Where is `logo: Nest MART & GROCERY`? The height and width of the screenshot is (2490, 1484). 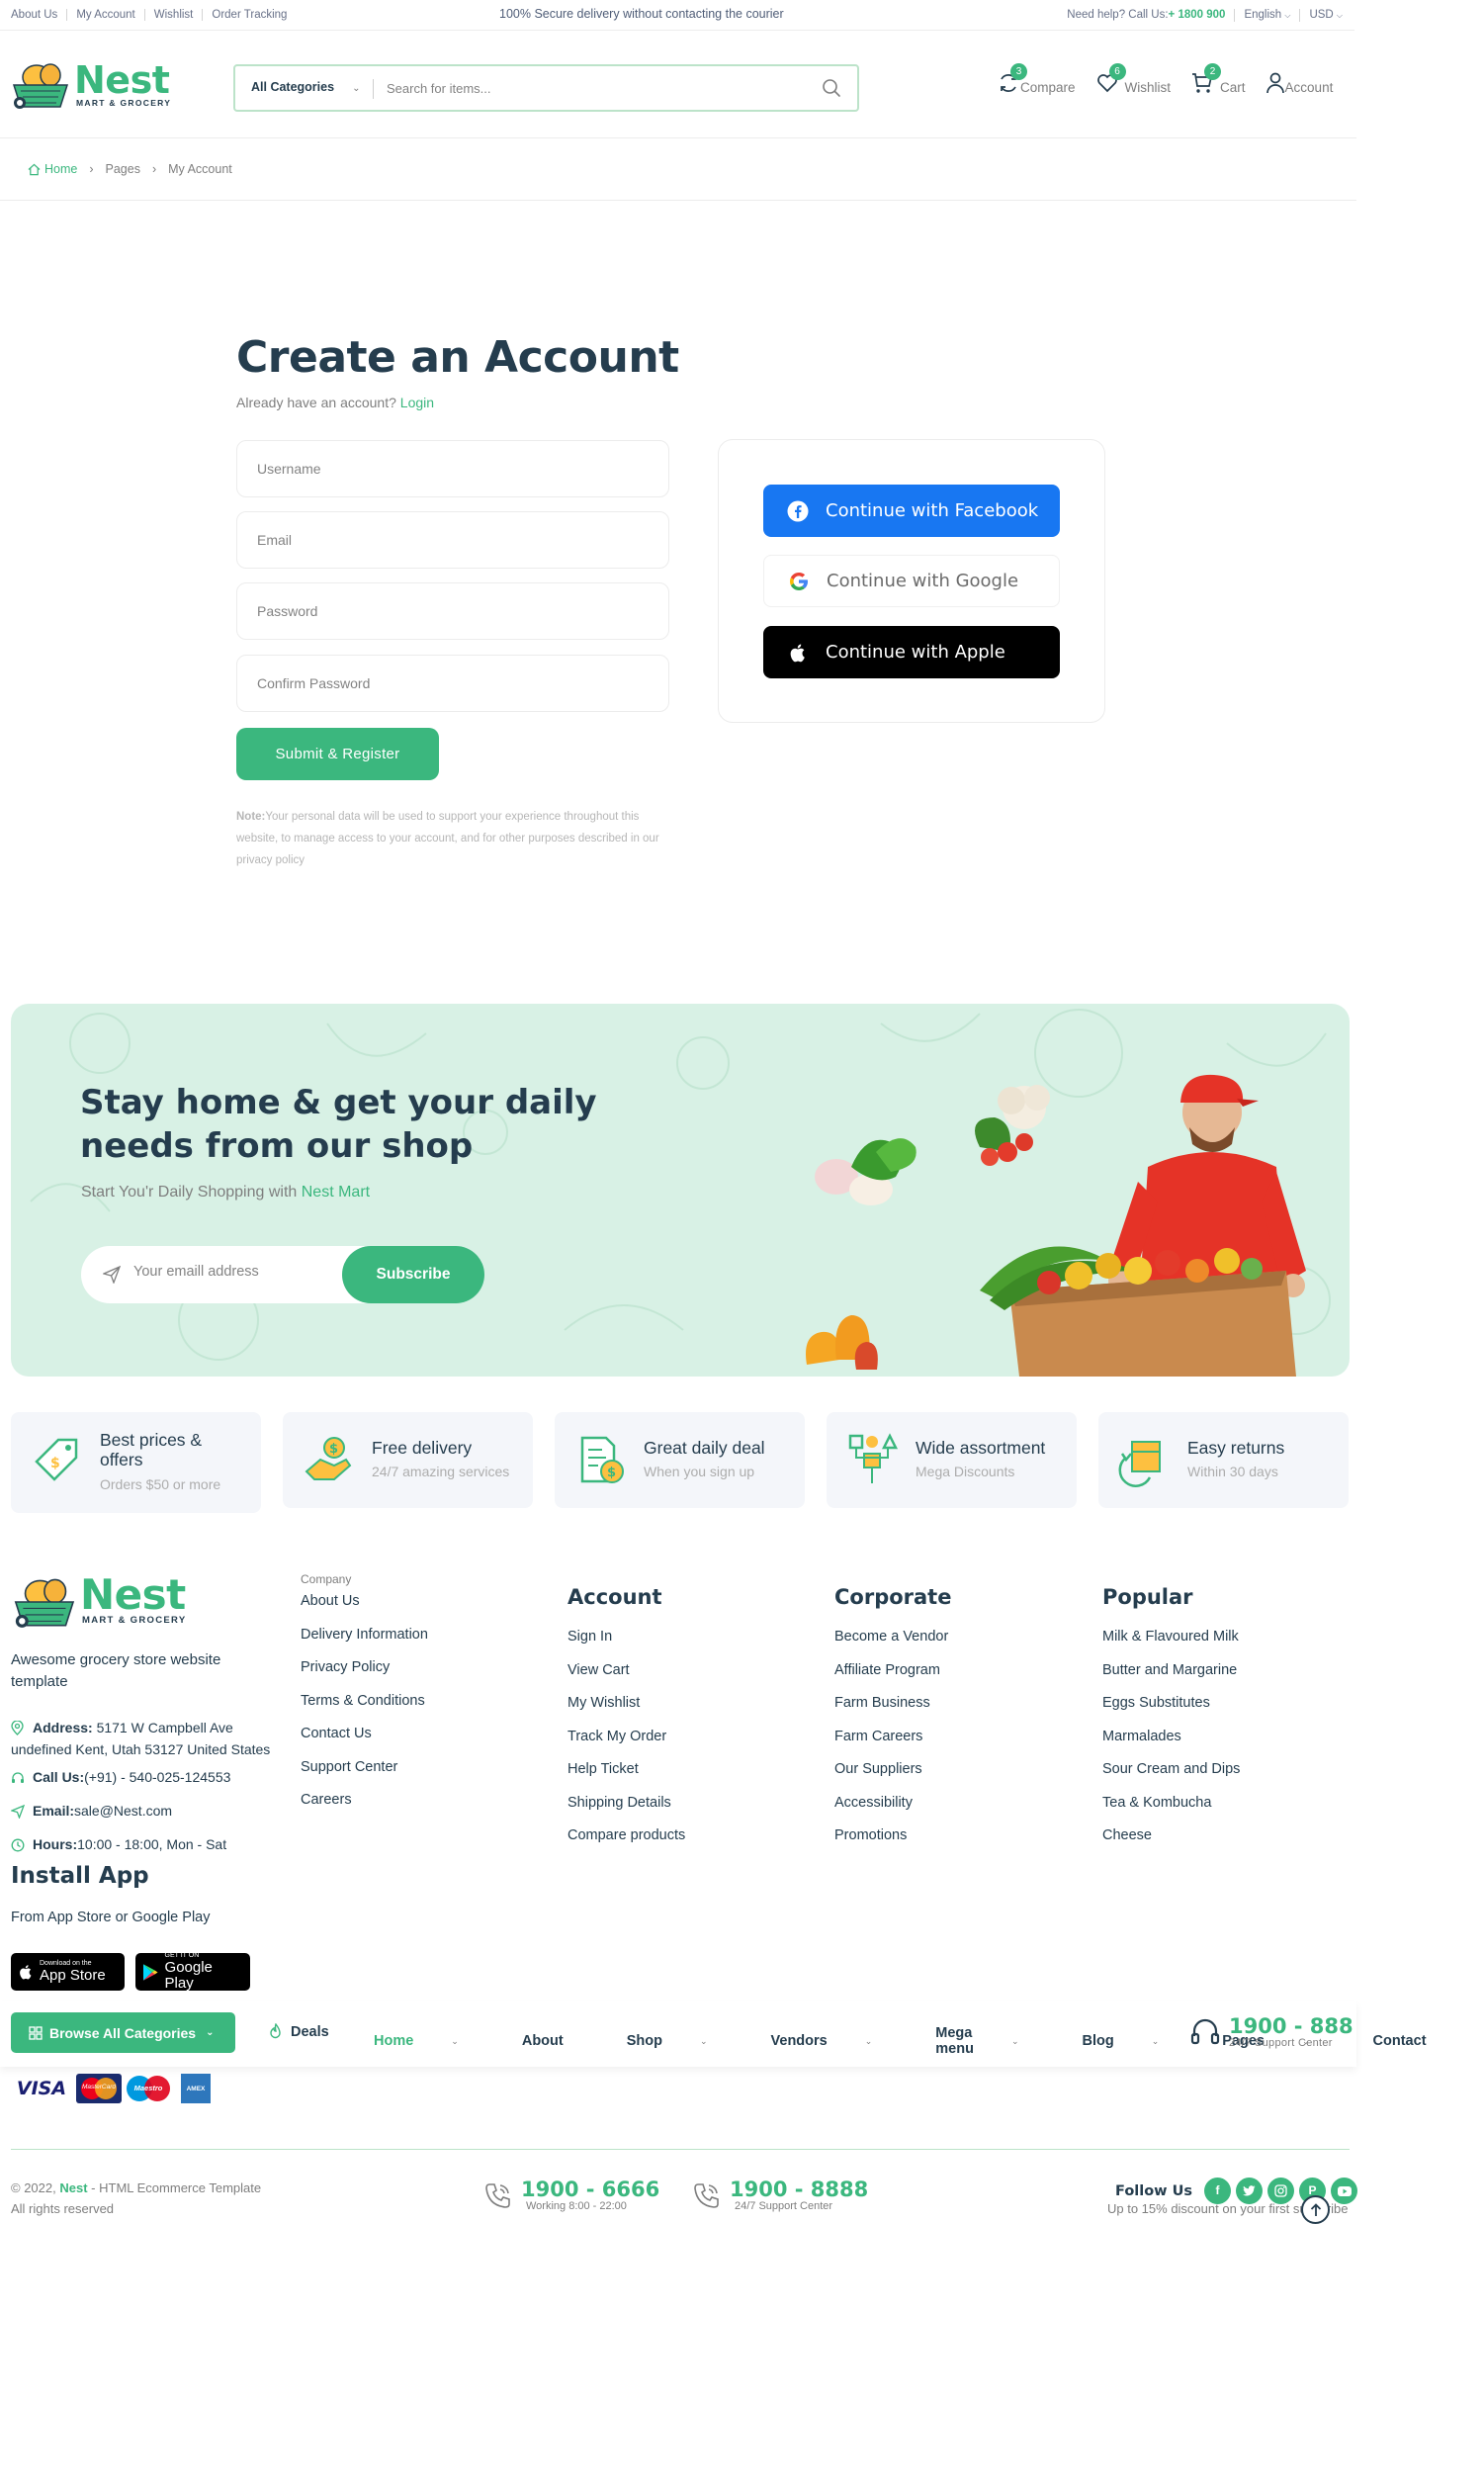
logo: Nest MART & GROCERY is located at coordinates (91, 85).